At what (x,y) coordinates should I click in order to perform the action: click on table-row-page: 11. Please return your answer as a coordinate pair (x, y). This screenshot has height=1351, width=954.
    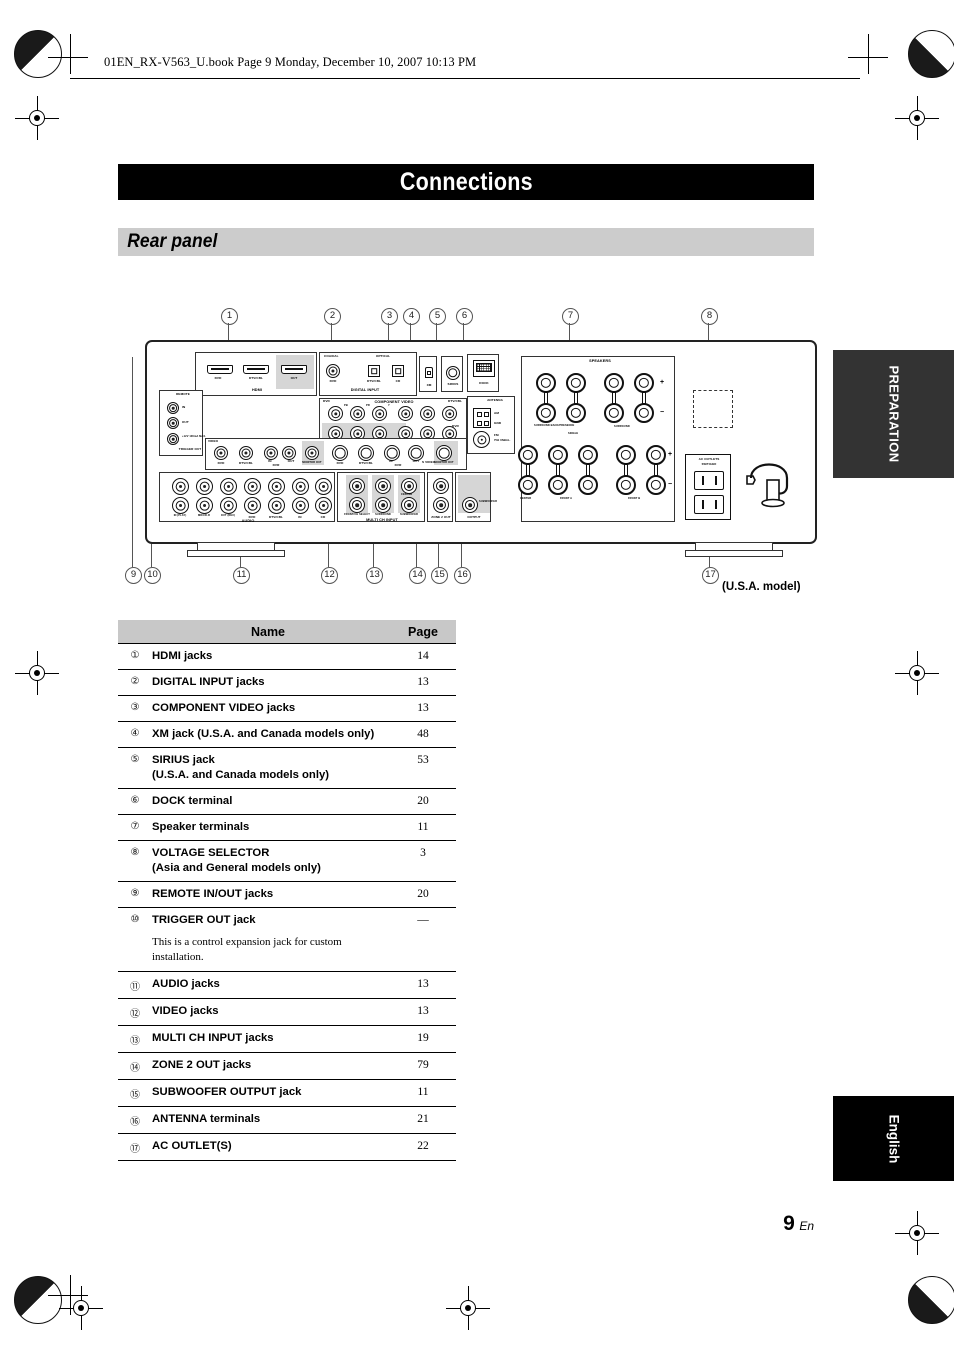
    Looking at the image, I should click on (423, 1091).